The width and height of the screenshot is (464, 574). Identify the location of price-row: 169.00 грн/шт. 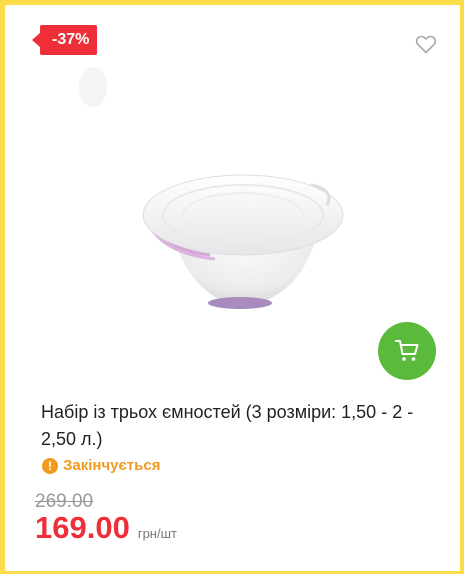
(106, 528).